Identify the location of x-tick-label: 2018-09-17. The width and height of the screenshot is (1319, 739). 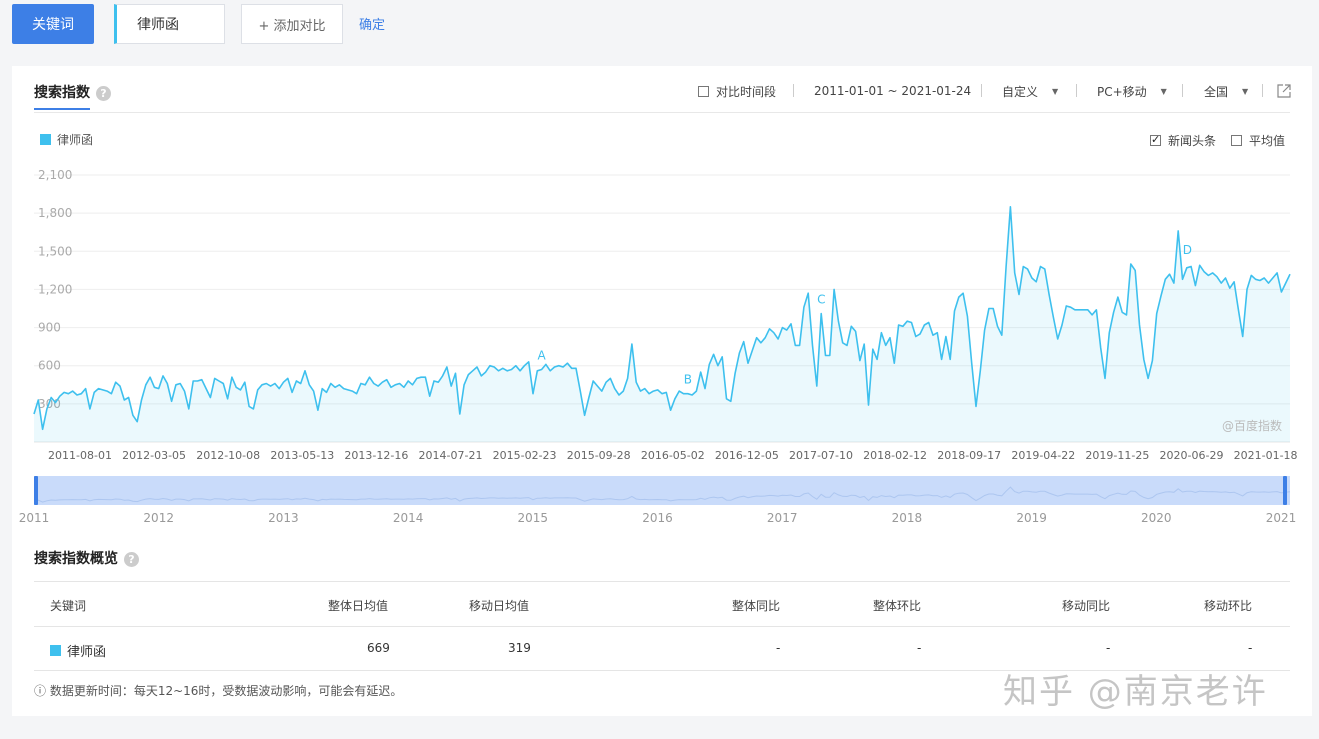
(969, 455).